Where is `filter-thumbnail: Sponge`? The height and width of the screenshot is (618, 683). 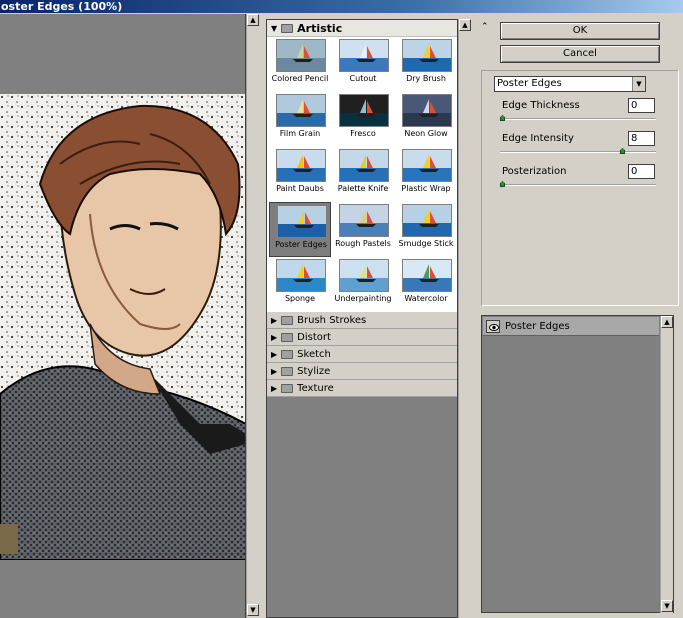
filter-thumbnail: Sponge is located at coordinates (300, 284).